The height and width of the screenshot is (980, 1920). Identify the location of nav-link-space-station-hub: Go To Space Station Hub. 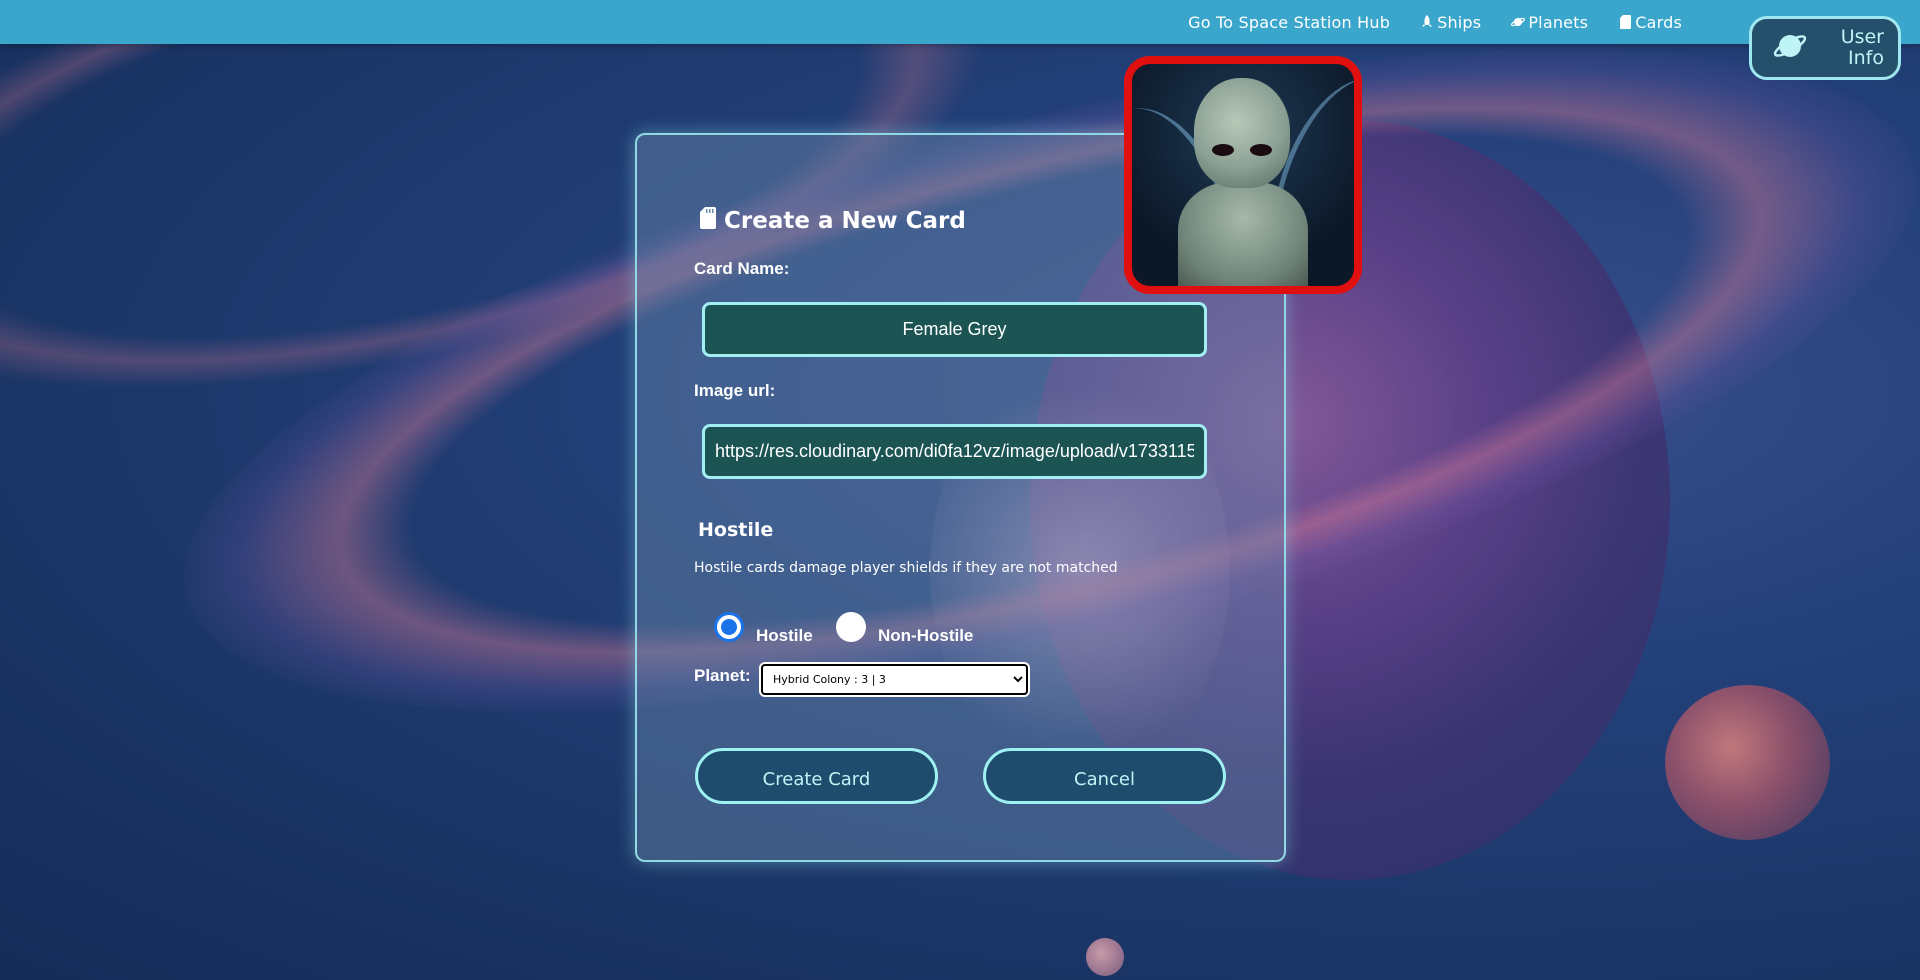
(1289, 22).